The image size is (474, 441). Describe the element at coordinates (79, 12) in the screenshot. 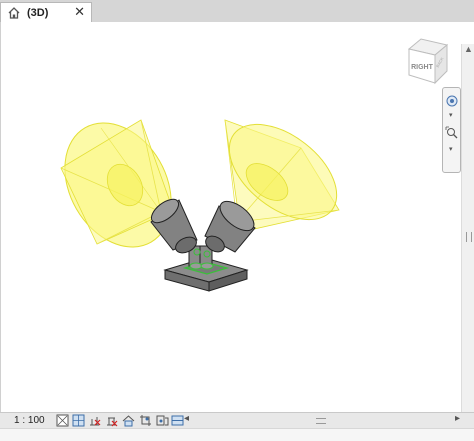

I see `close-tab-icon: ✕` at that location.